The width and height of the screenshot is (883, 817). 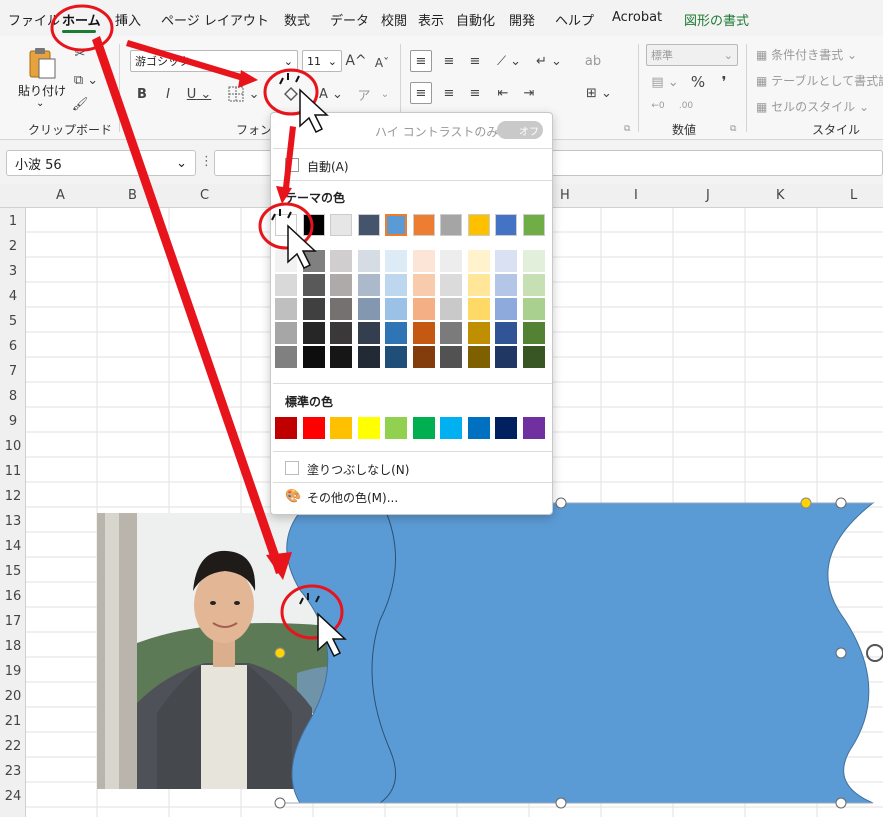 What do you see at coordinates (291, 94) in the screenshot?
I see `fill-color-button` at bounding box center [291, 94].